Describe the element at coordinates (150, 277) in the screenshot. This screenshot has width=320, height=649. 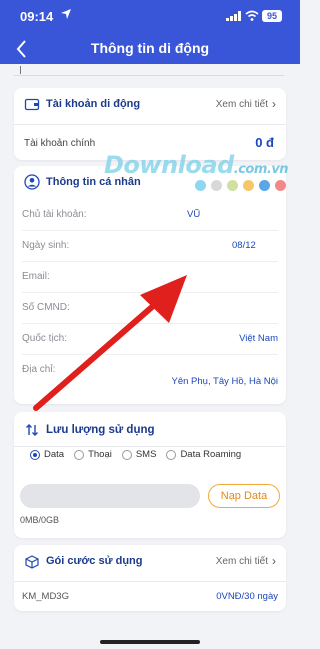
I see `row-email: Email:` at that location.